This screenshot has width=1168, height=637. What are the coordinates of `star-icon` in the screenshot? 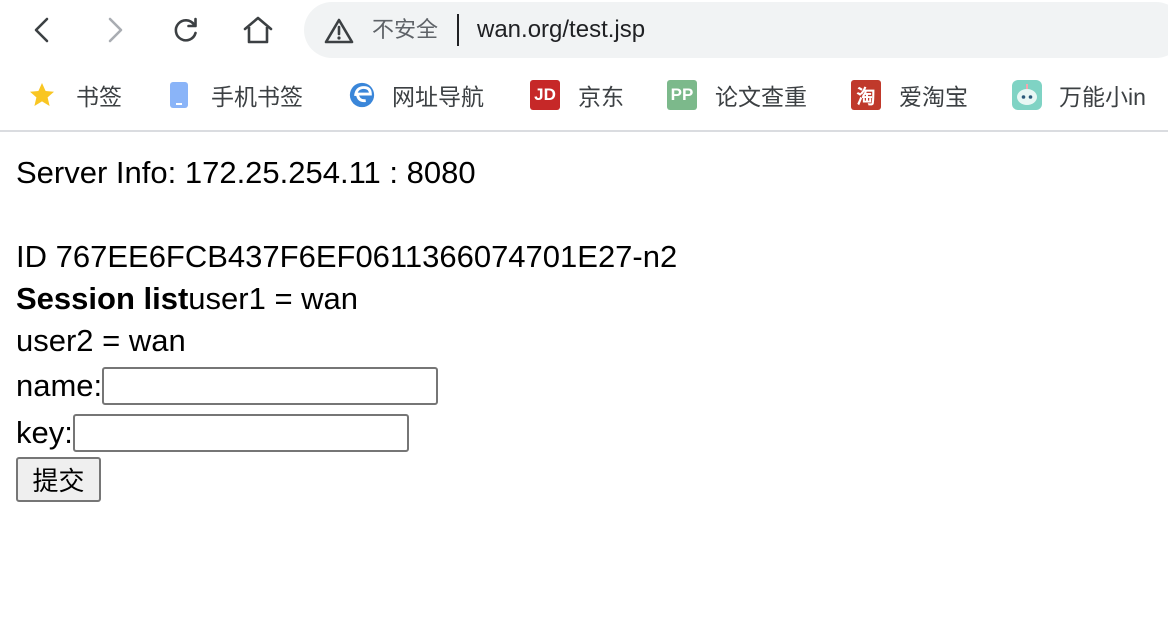 It's located at (42, 95).